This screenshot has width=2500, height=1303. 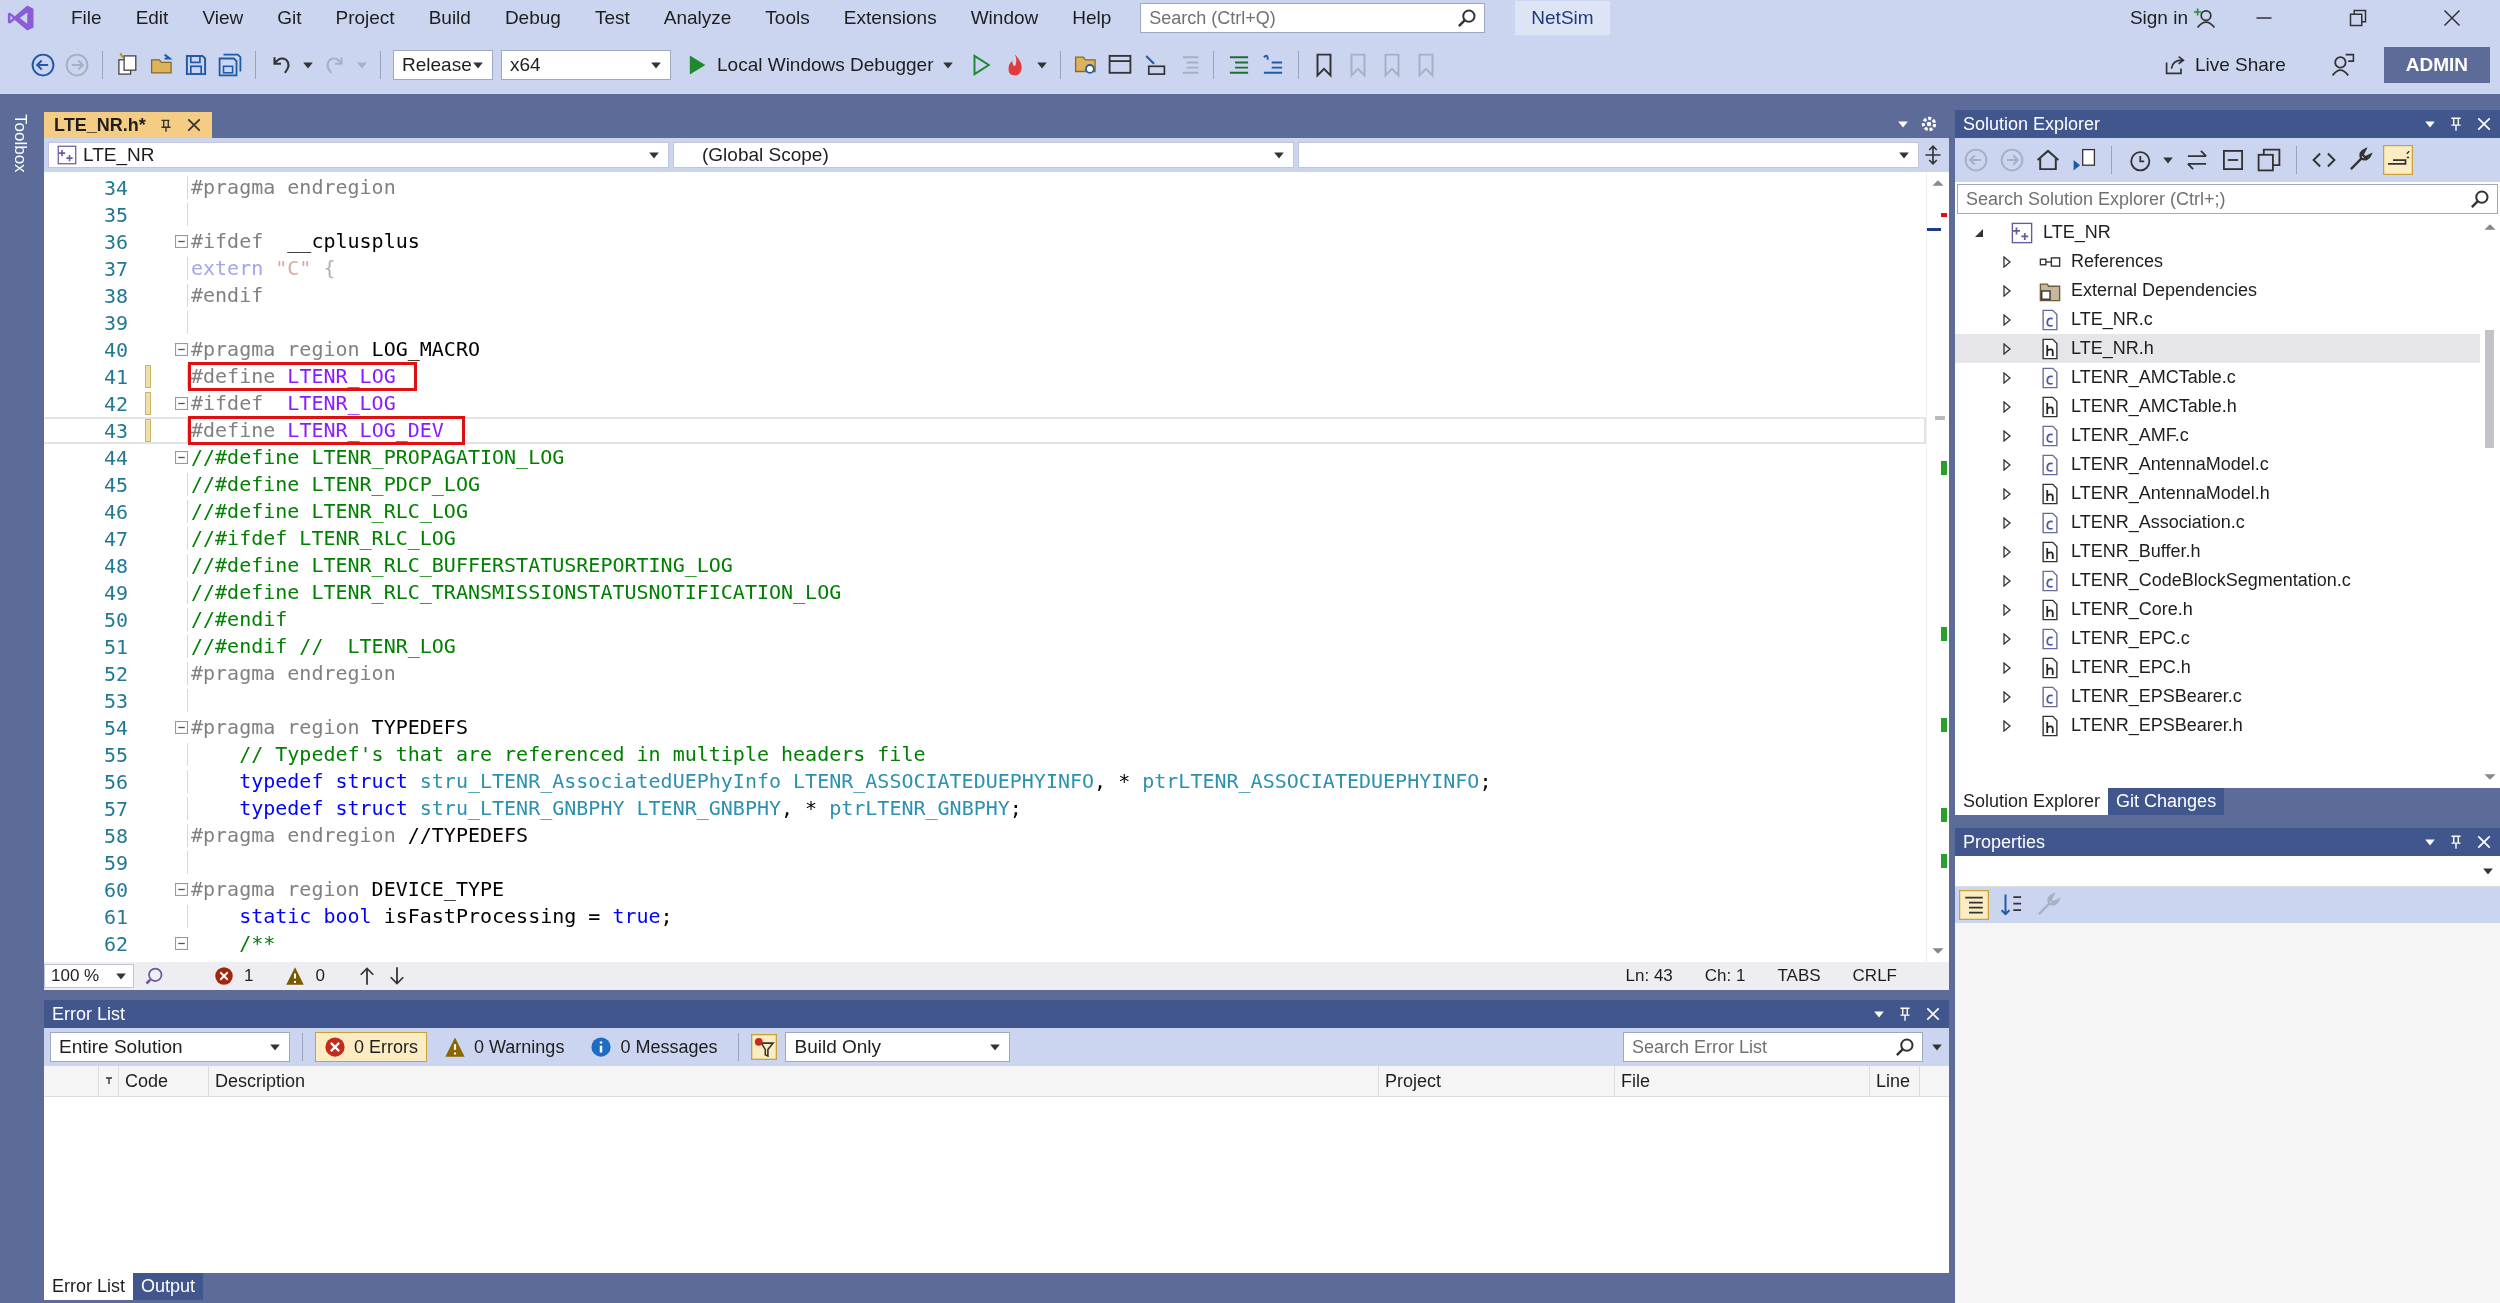 What do you see at coordinates (1004, 18) in the screenshot?
I see `menu-item: Window` at bounding box center [1004, 18].